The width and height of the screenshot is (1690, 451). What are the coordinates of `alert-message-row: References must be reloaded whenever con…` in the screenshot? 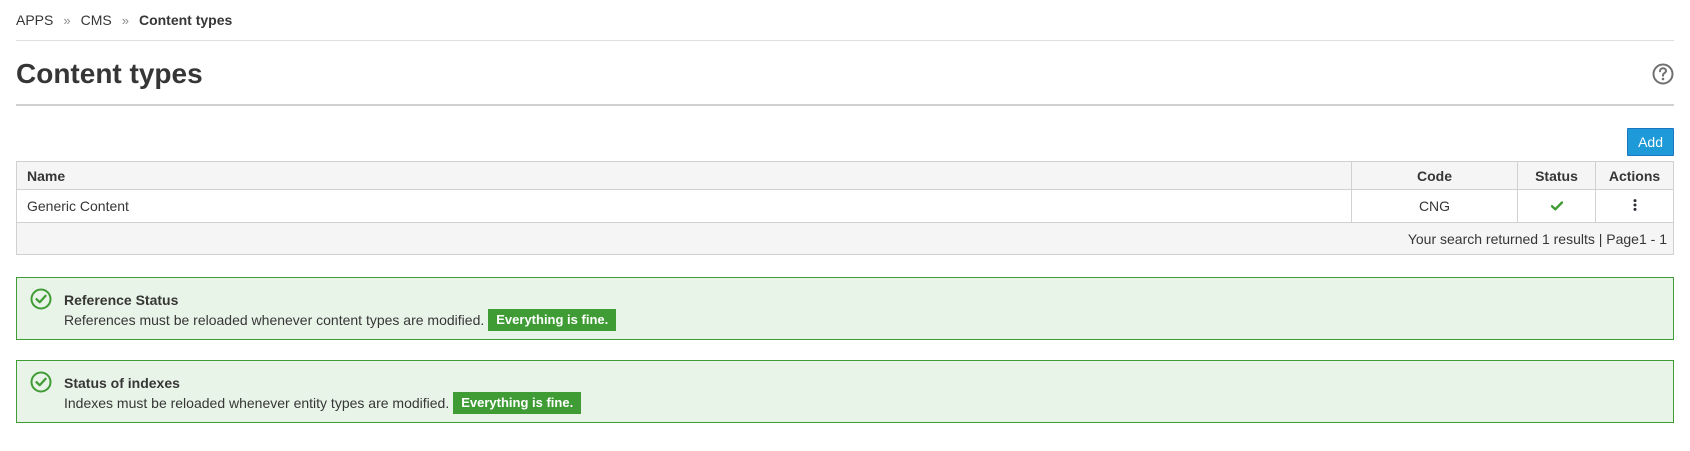 It's located at (340, 320).